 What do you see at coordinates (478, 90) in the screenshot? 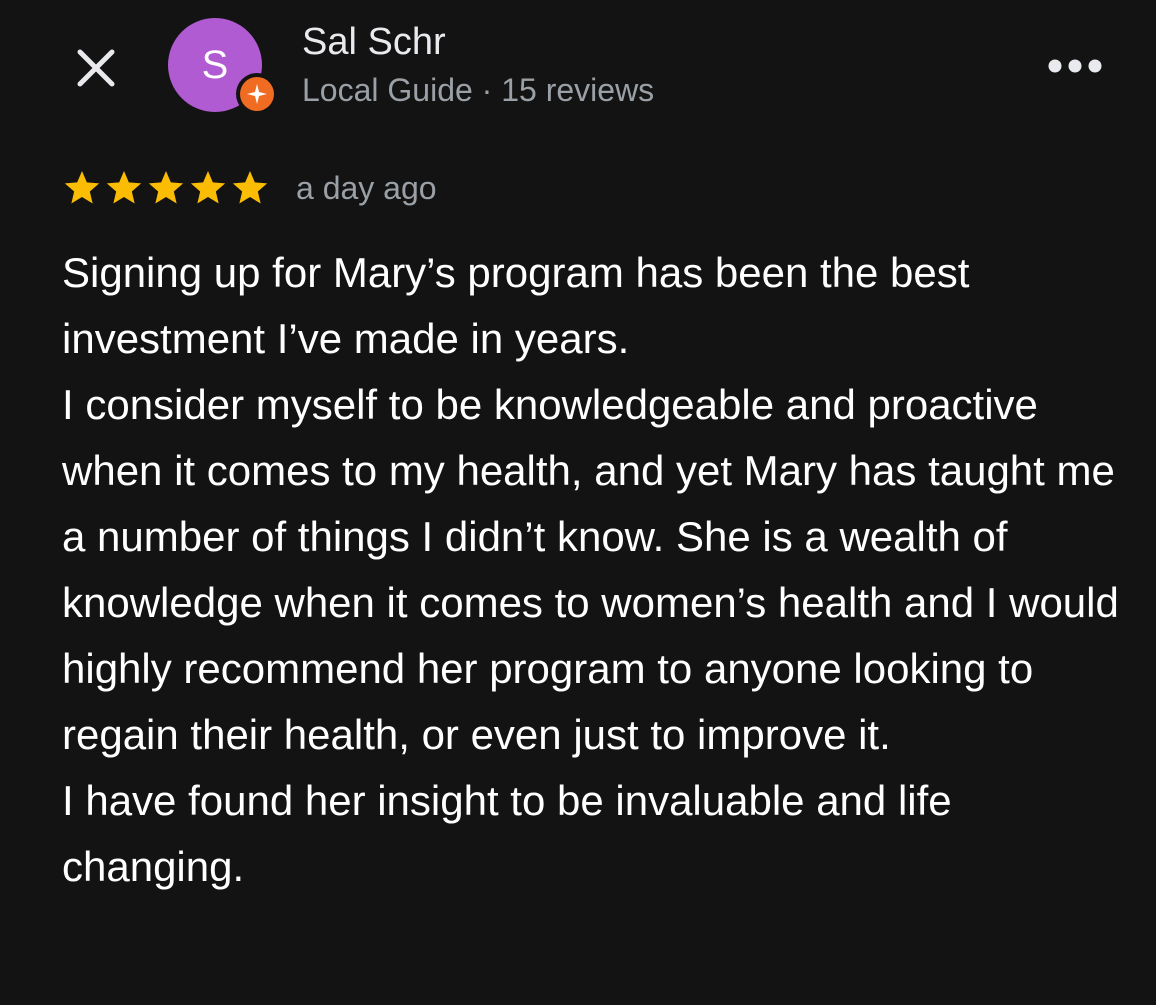
I see `reviewer-meta: Local Guide · 15 reviews` at bounding box center [478, 90].